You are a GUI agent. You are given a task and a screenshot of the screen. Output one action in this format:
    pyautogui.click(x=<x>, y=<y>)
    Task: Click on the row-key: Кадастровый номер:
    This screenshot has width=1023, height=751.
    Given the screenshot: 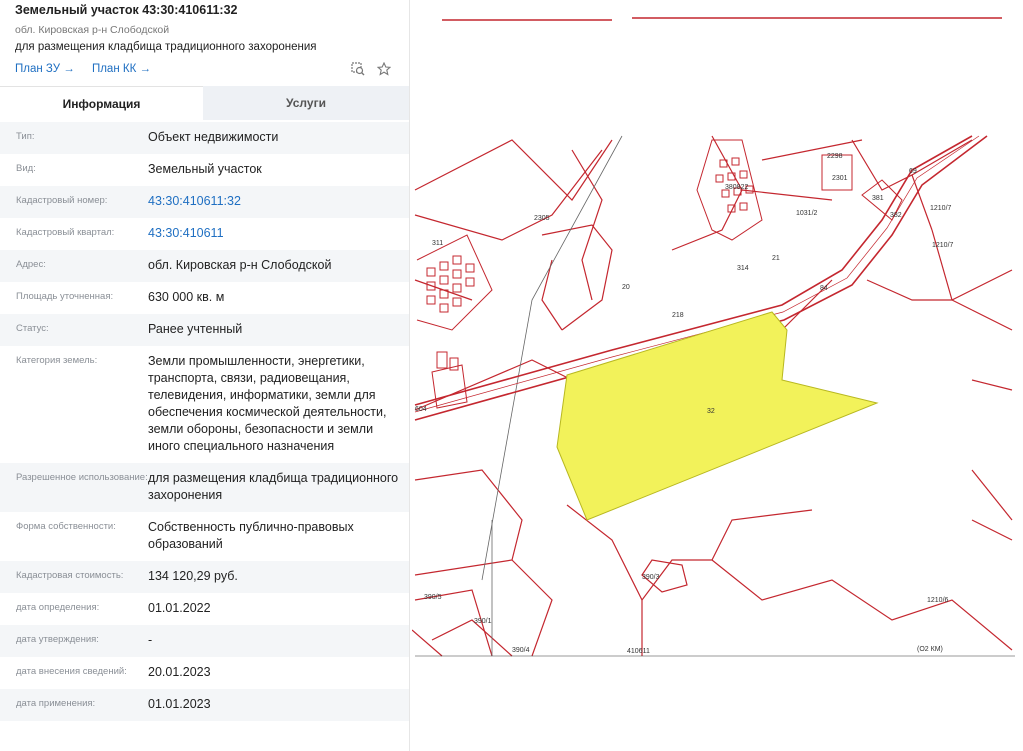 What is the action you would take?
    pyautogui.click(x=62, y=200)
    